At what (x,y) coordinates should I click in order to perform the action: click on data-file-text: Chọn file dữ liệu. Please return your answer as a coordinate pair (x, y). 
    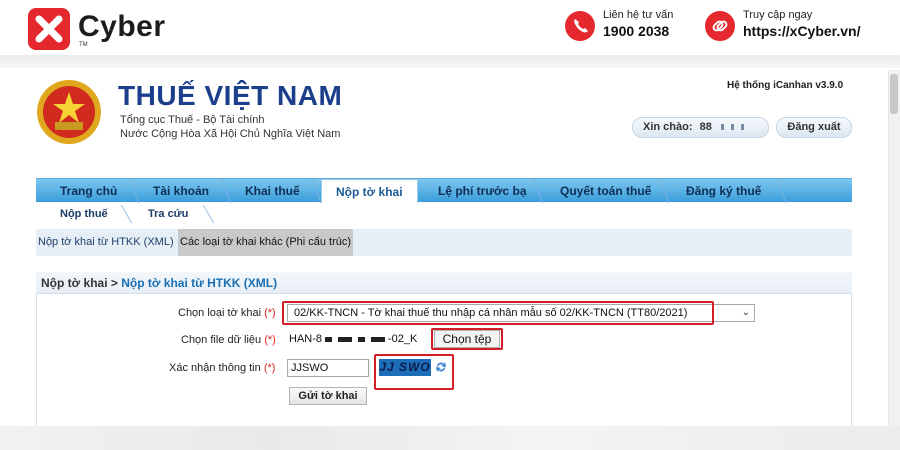
    Looking at the image, I should click on (221, 340).